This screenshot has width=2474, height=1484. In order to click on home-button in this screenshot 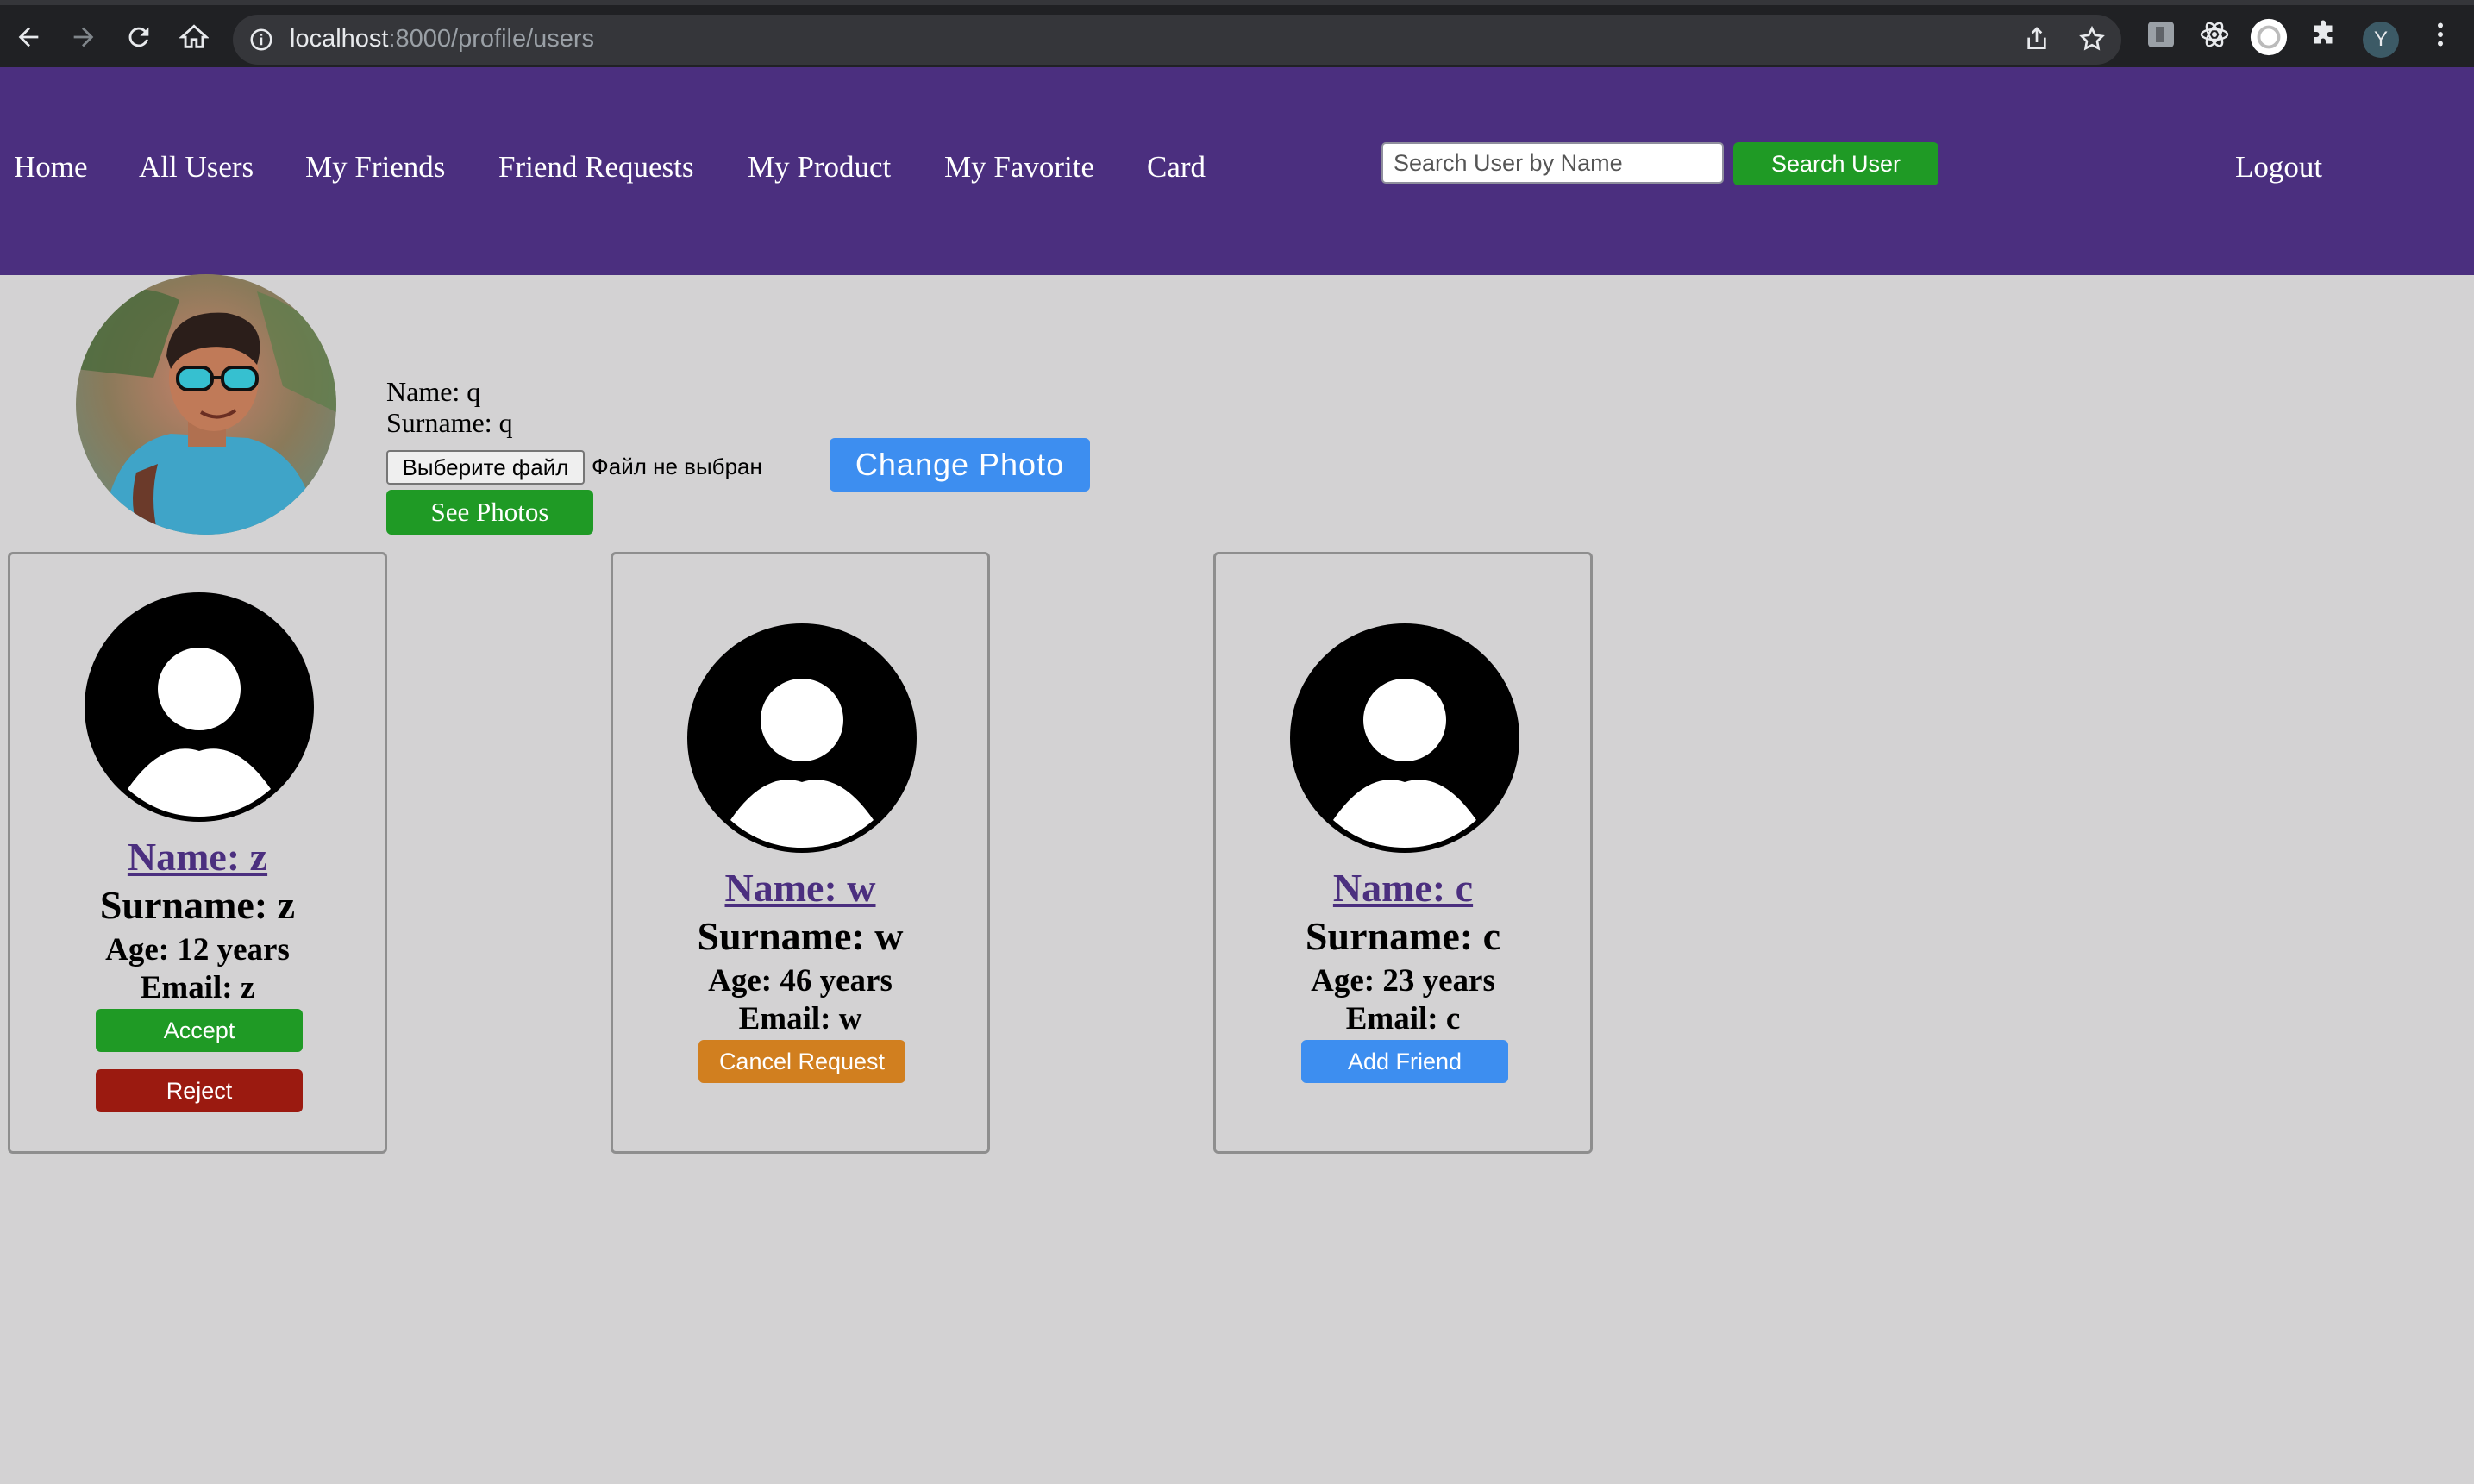, I will do `click(194, 37)`.